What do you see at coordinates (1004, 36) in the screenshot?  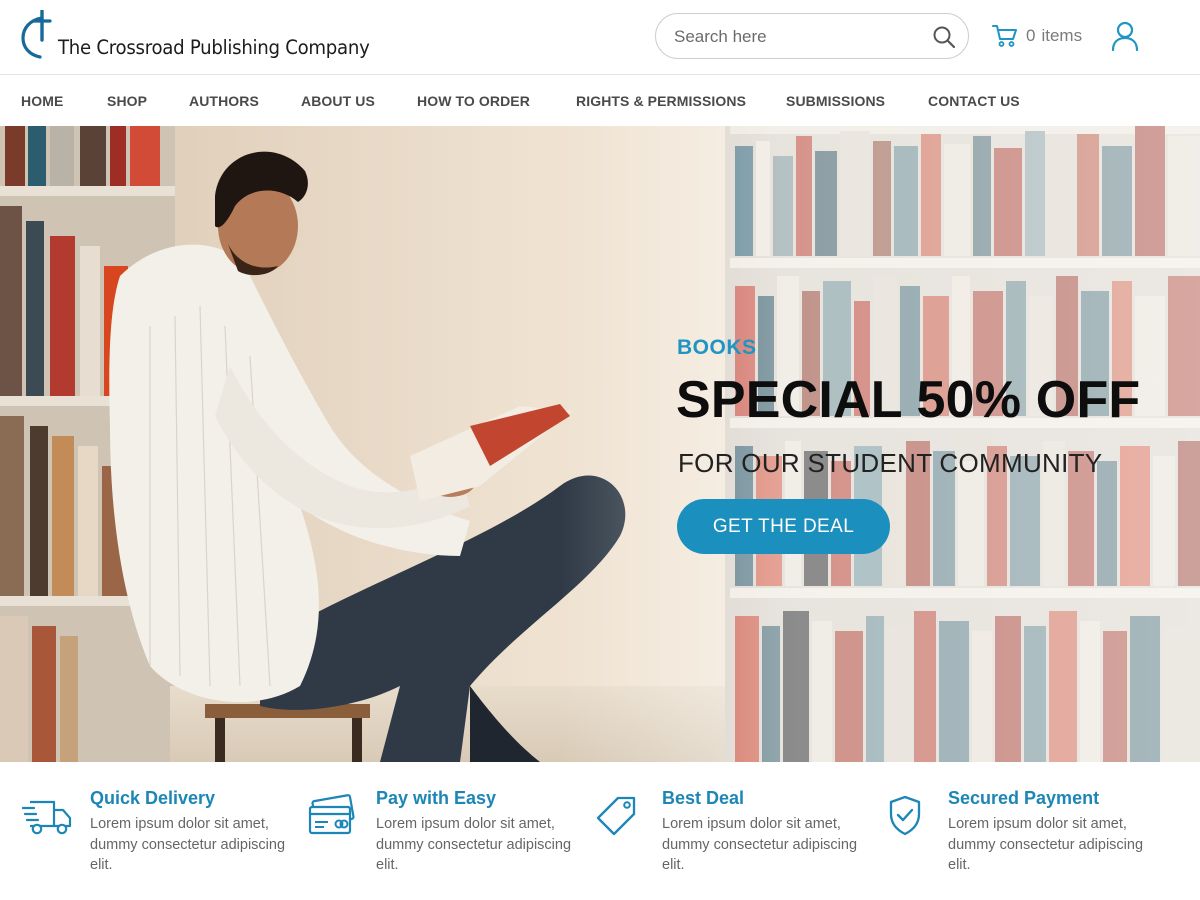 I see `cart-icon` at bounding box center [1004, 36].